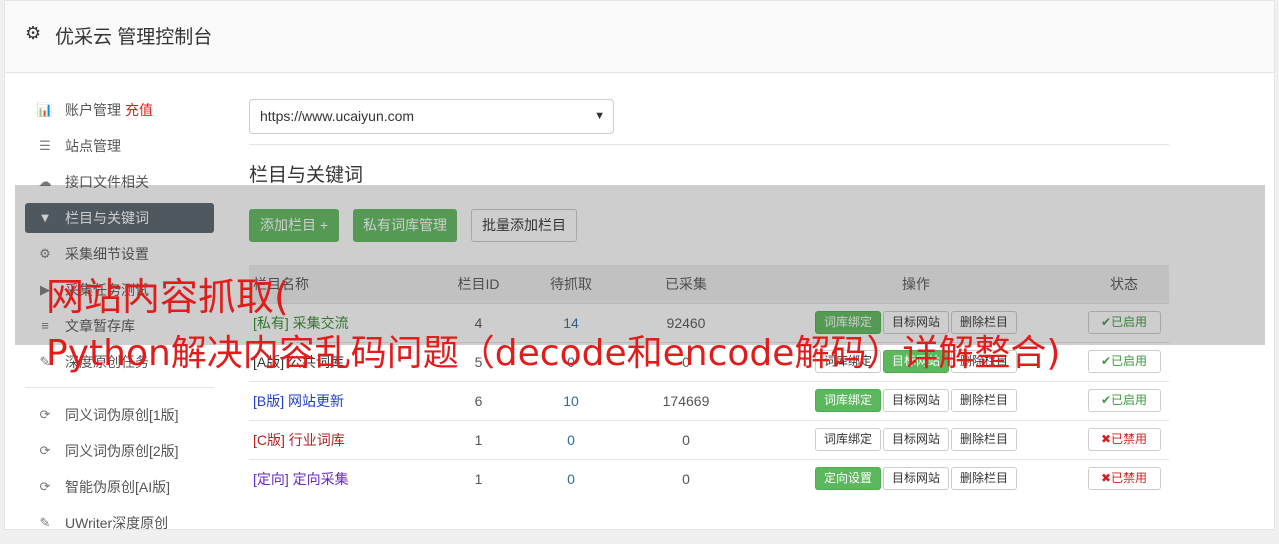  Describe the element at coordinates (709, 144) in the screenshot. I see `divider` at that location.